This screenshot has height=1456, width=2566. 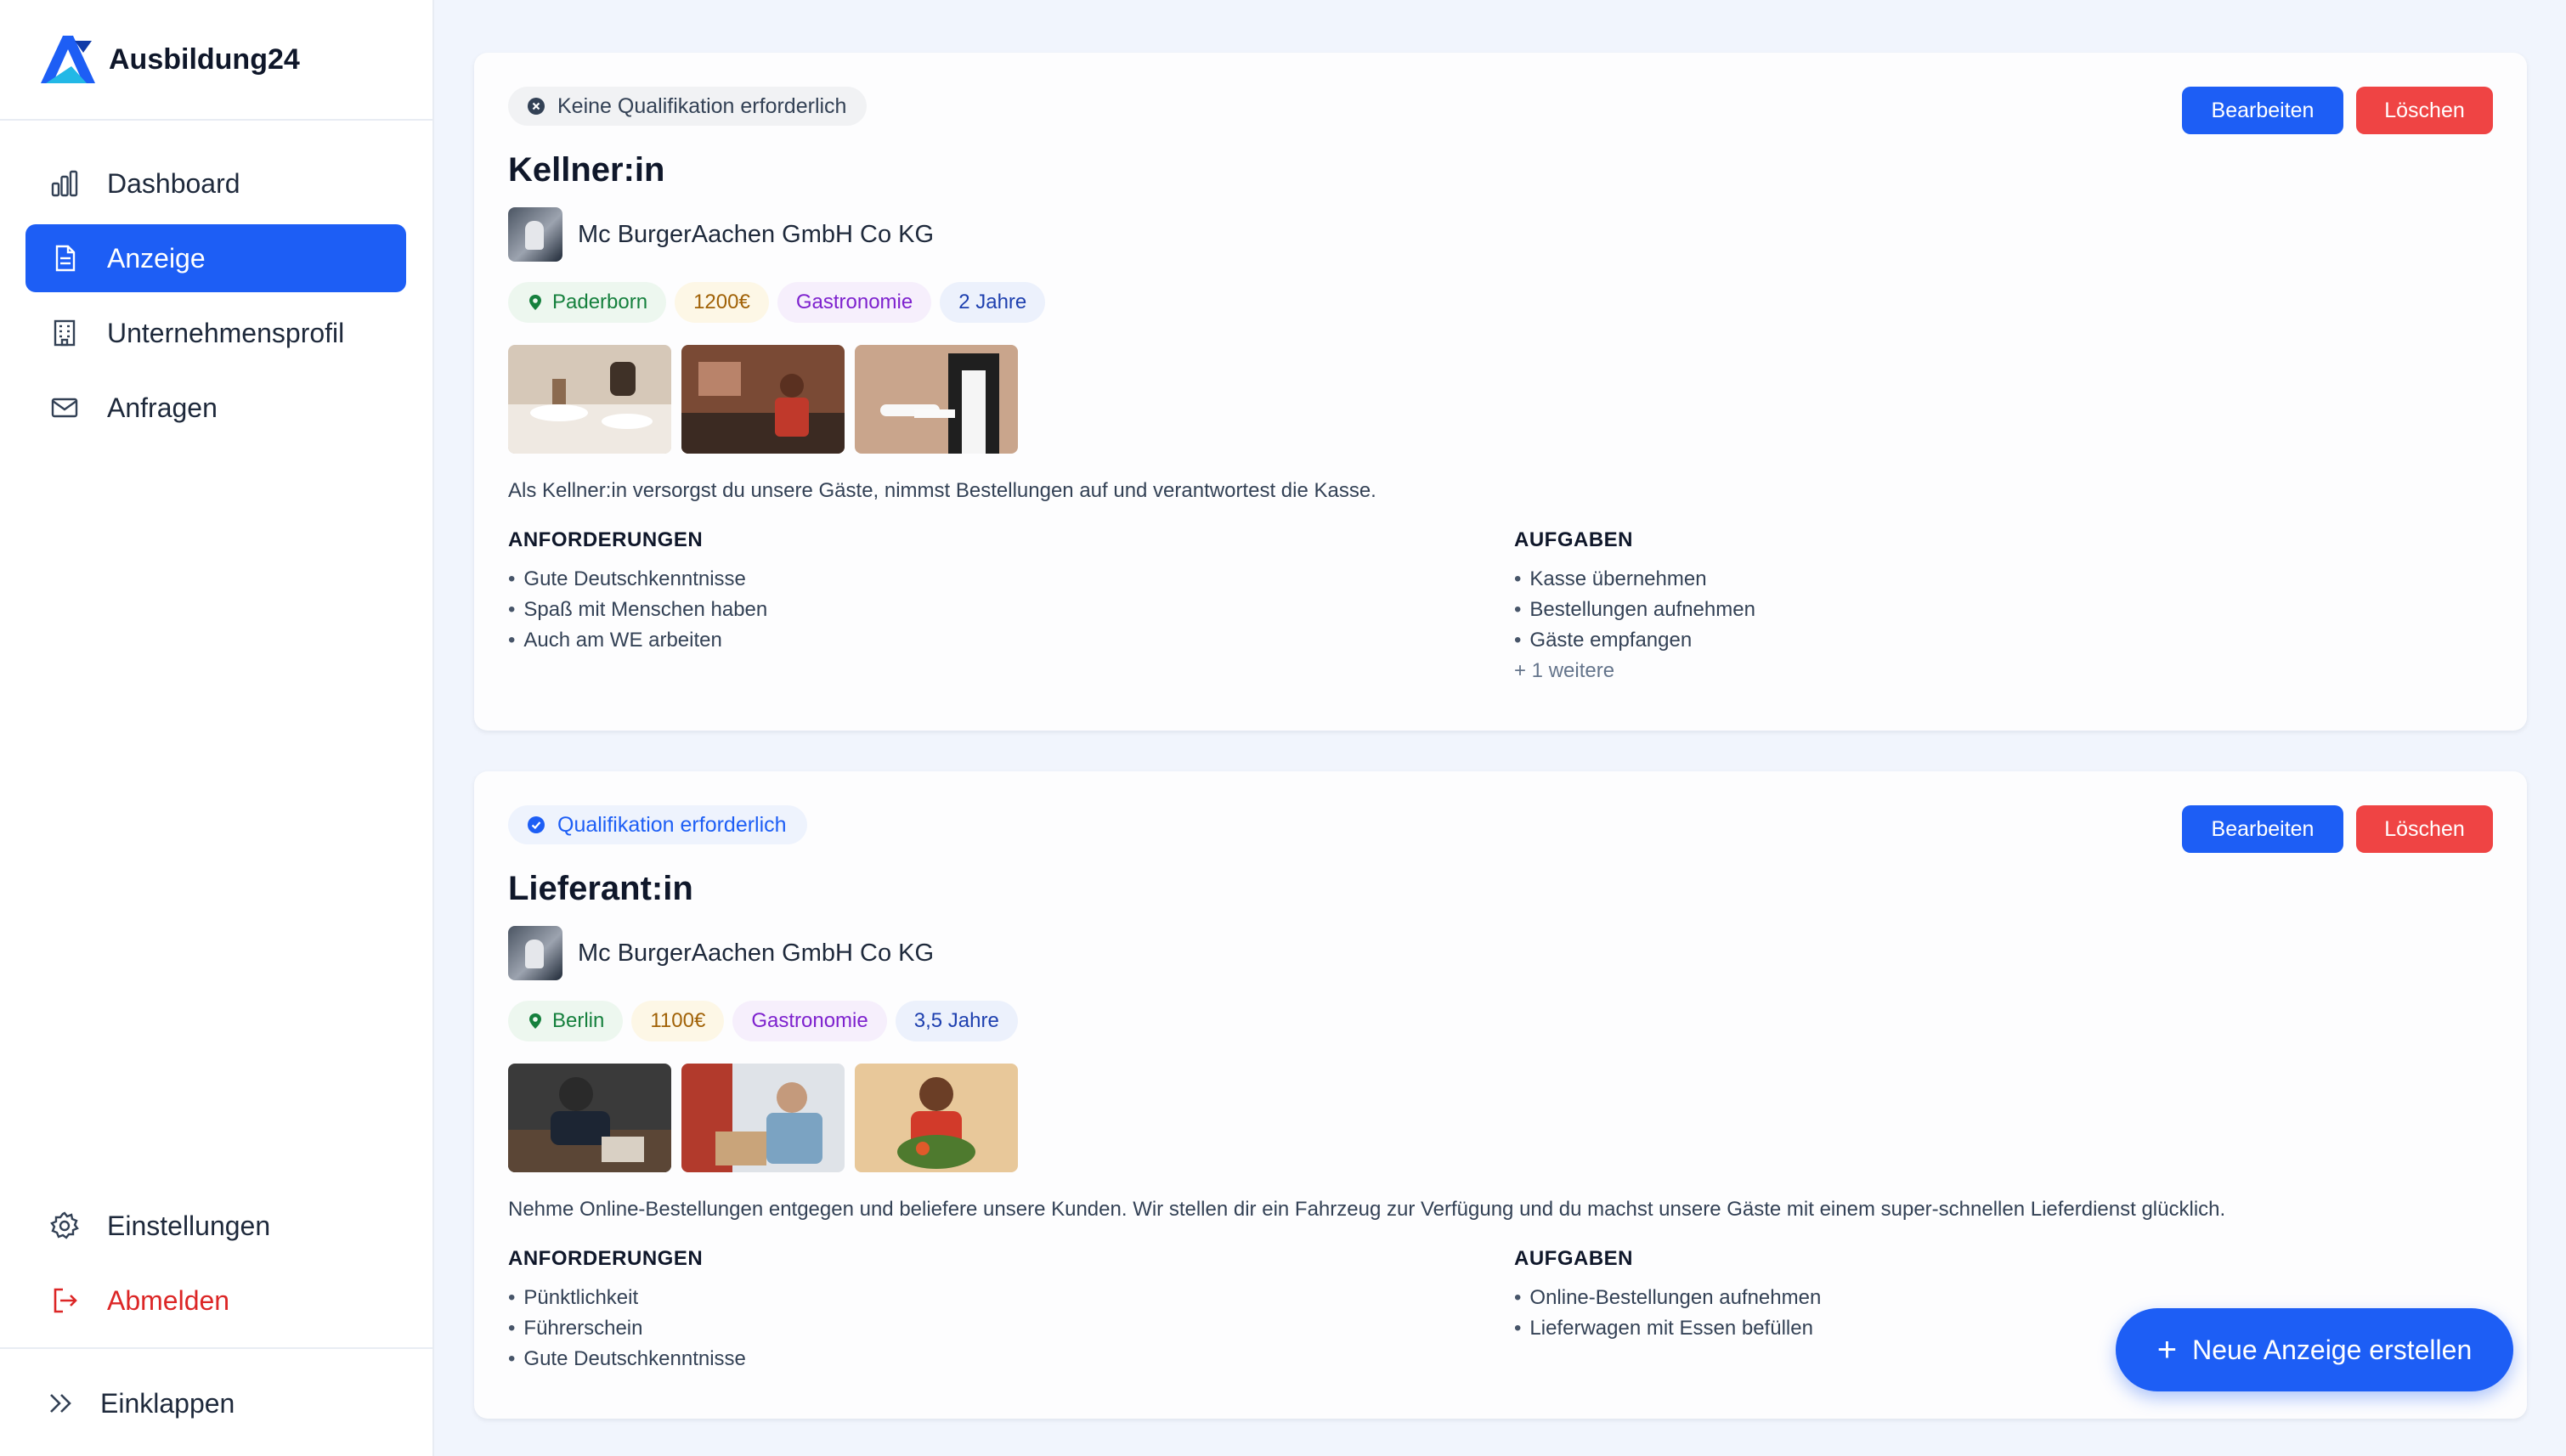 What do you see at coordinates (216, 1348) in the screenshot?
I see `sidebar-divider` at bounding box center [216, 1348].